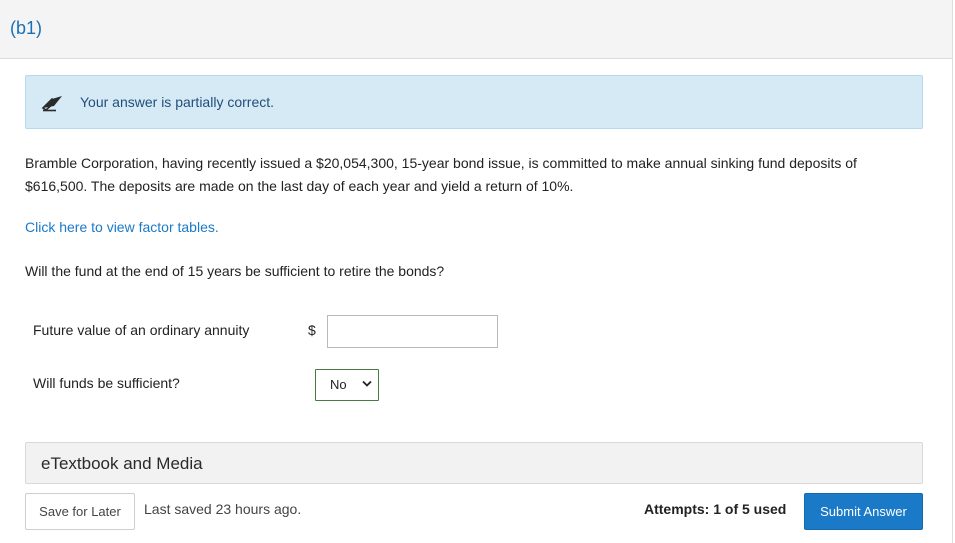 Image resolution: width=955 pixels, height=543 pixels. What do you see at coordinates (223, 509) in the screenshot?
I see `last-saved-status: Last saved 23 hours ago.` at bounding box center [223, 509].